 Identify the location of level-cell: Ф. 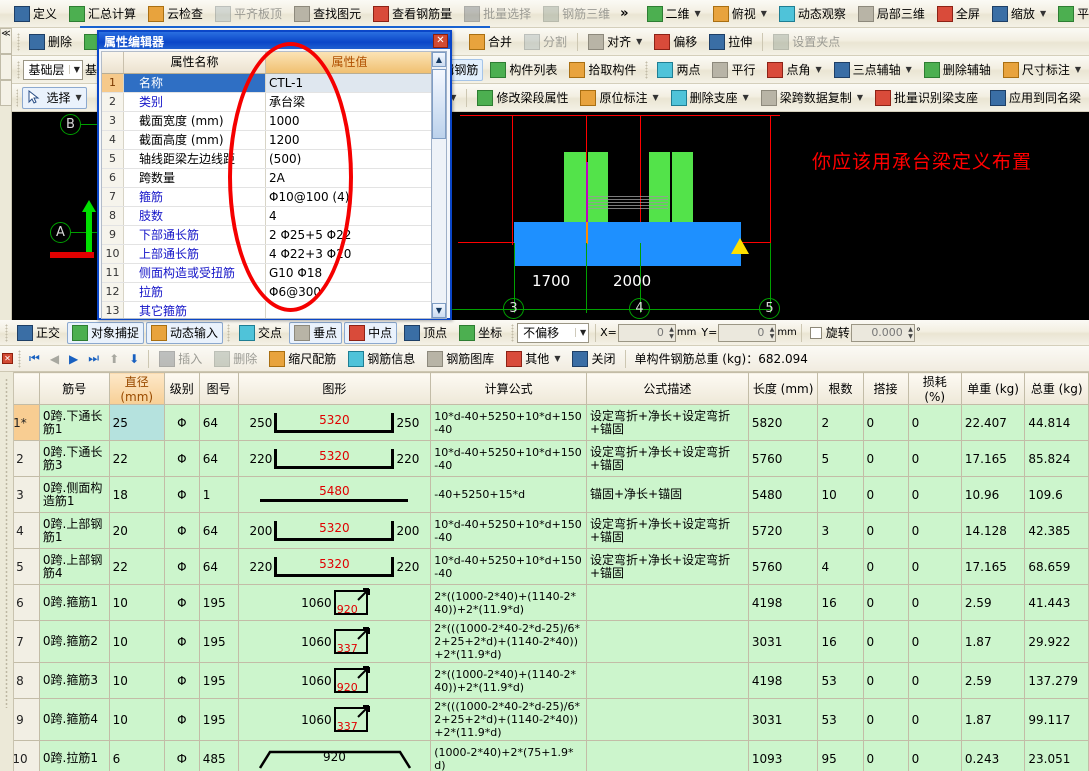
(181, 755).